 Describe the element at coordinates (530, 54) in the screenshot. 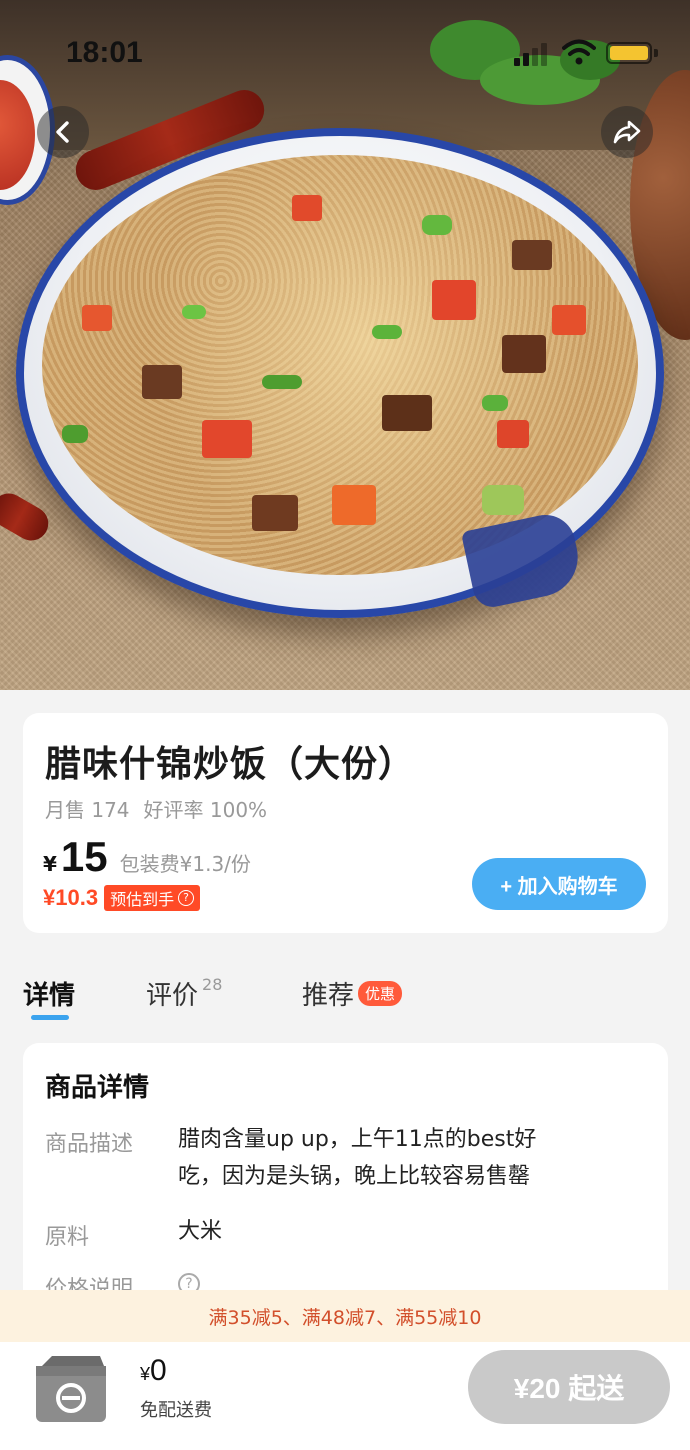

I see `cellular-signal-icon` at that location.